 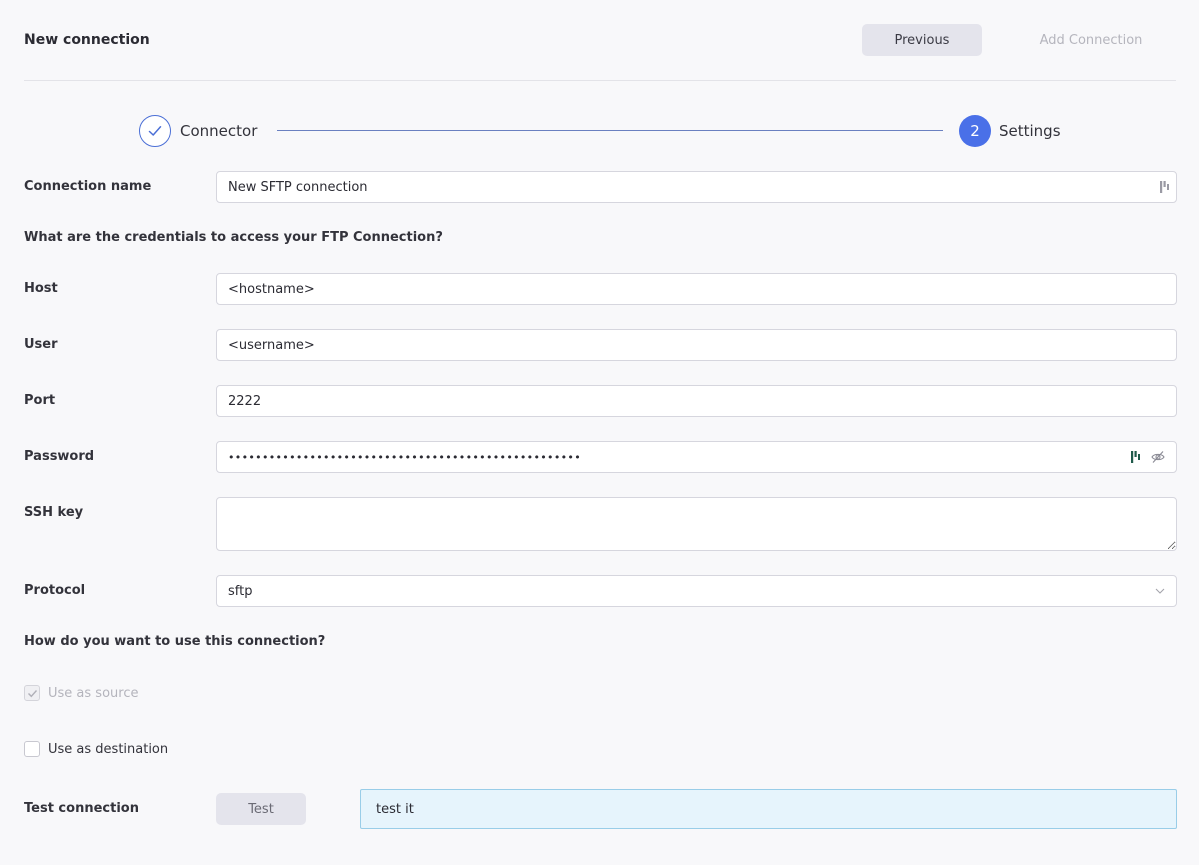 I want to click on host-input, so click(x=696, y=289).